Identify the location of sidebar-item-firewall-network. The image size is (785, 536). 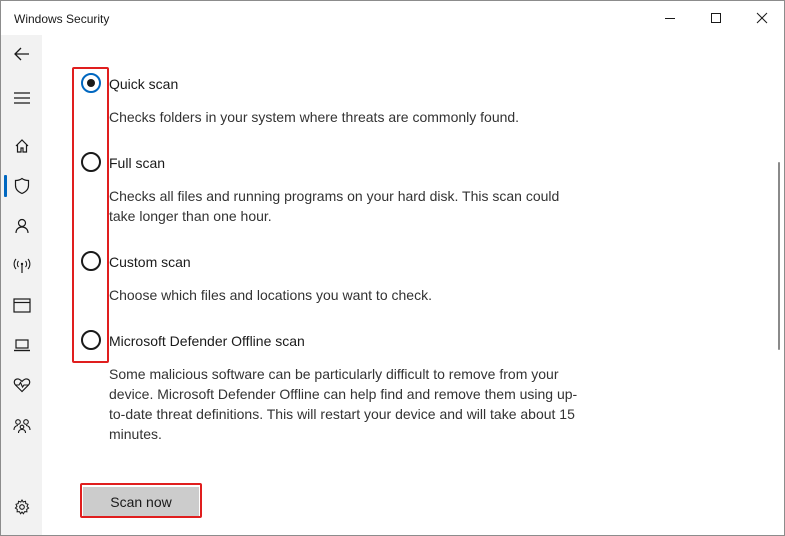
(21, 266).